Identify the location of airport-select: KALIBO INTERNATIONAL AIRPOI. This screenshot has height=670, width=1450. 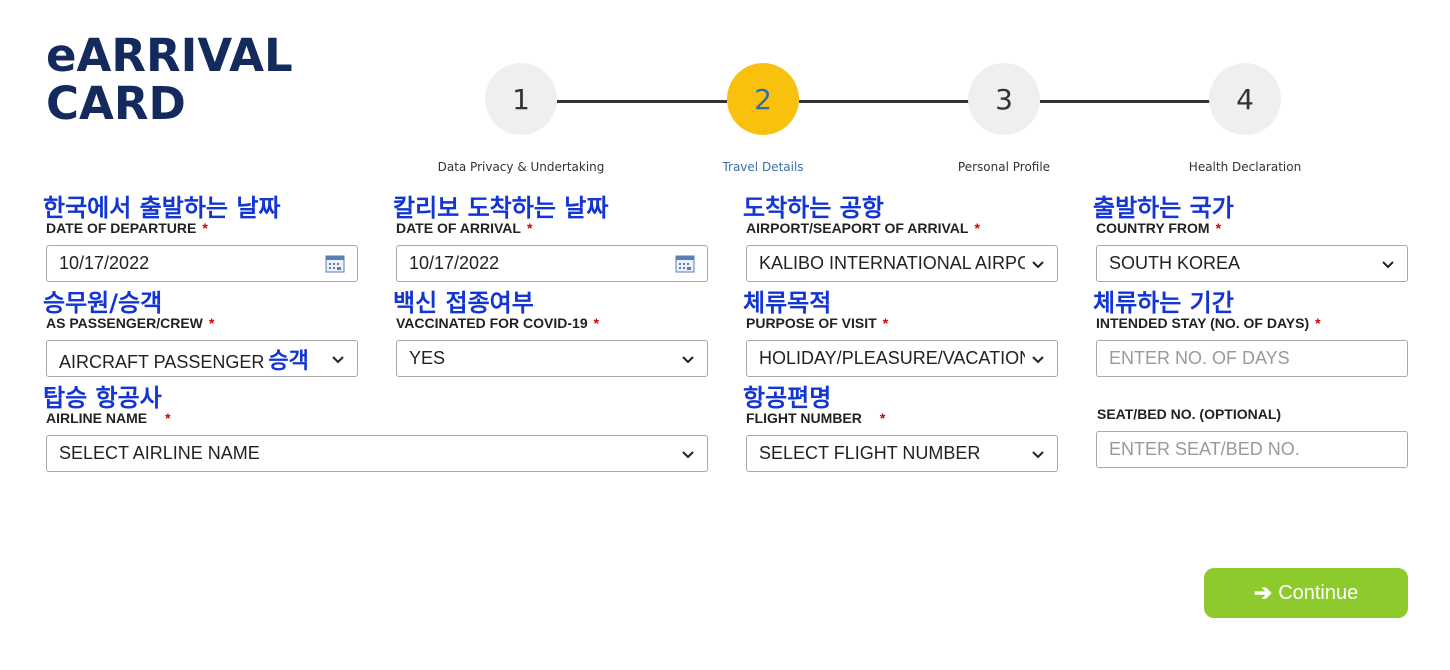
(902, 263).